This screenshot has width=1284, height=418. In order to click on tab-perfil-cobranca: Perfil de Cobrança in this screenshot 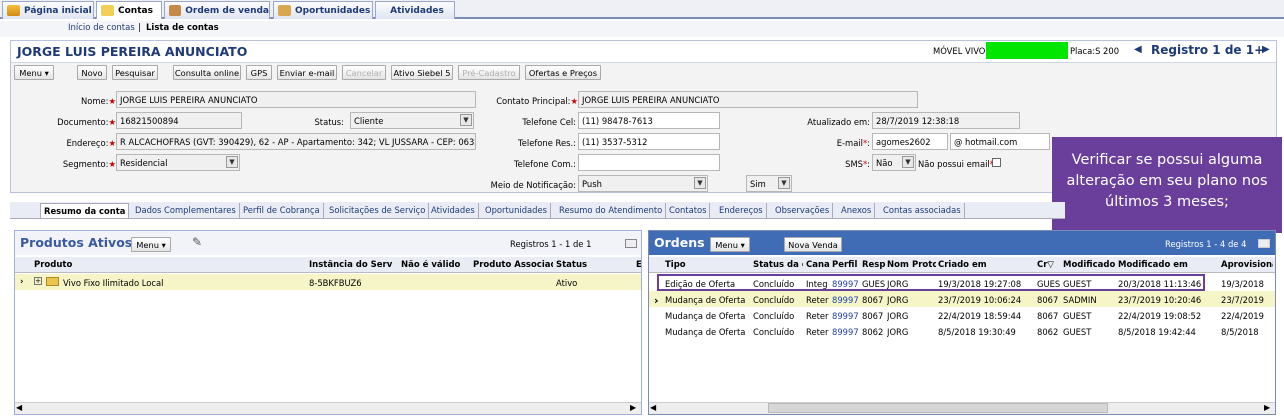, I will do `click(282, 210)`.